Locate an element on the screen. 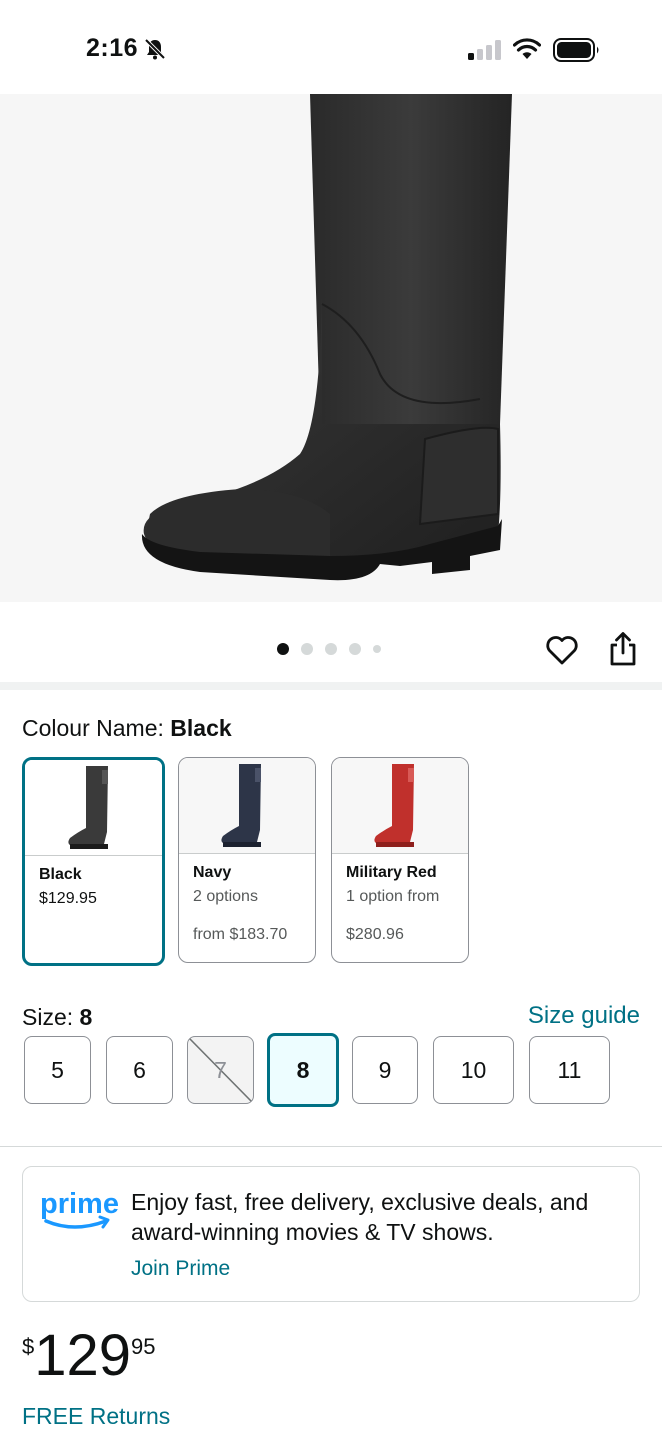 This screenshot has height=1440, width=662. colour-selected-value: Black is located at coordinates (201, 728).